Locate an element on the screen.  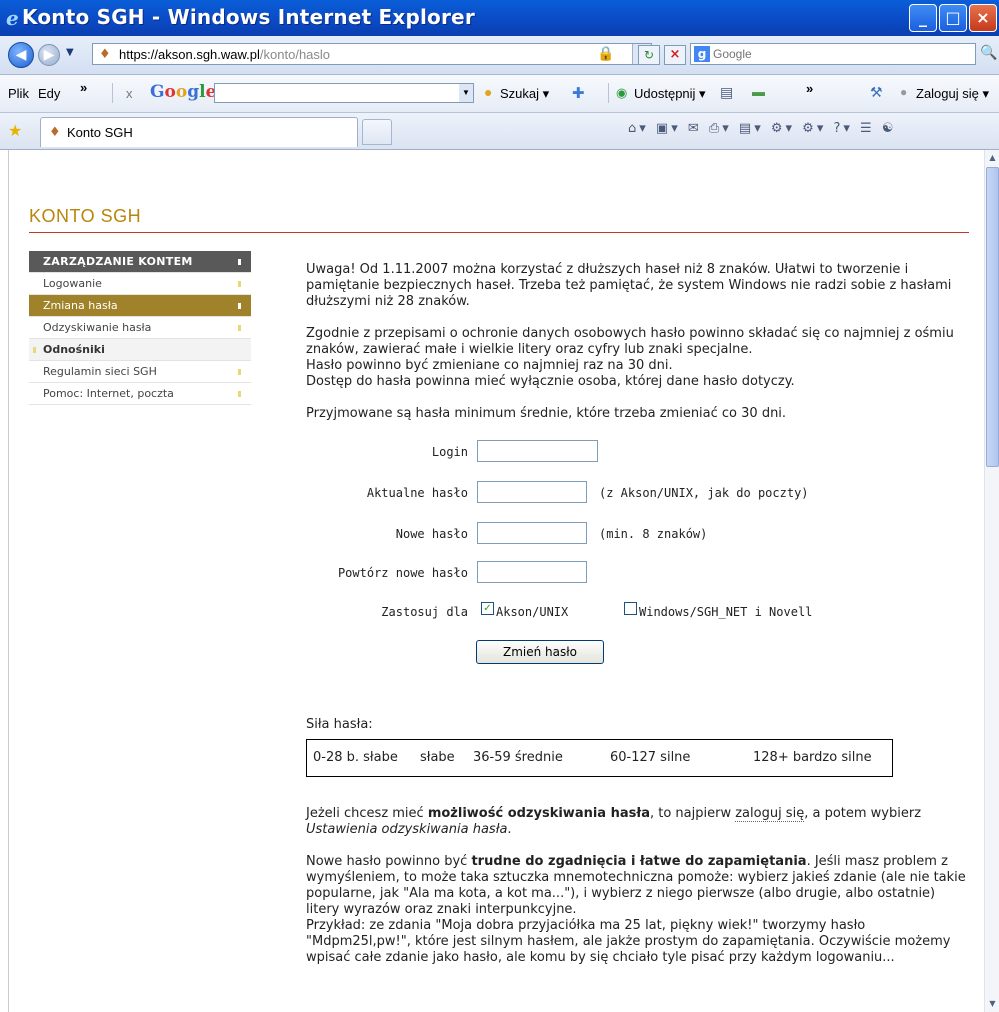
google-logo: Google is located at coordinates (183, 92).